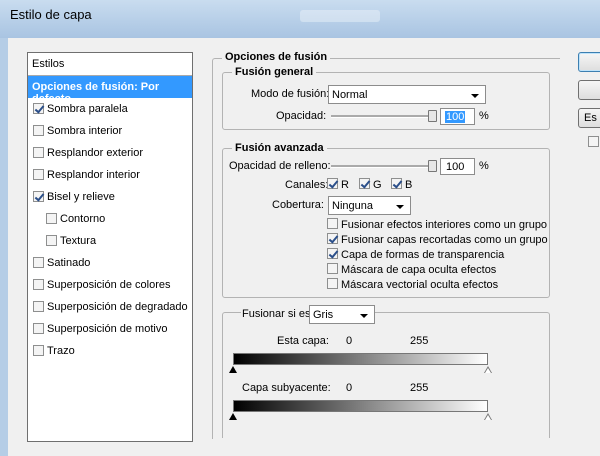 The image size is (600, 456). What do you see at coordinates (589, 90) in the screenshot?
I see `cancel-button` at bounding box center [589, 90].